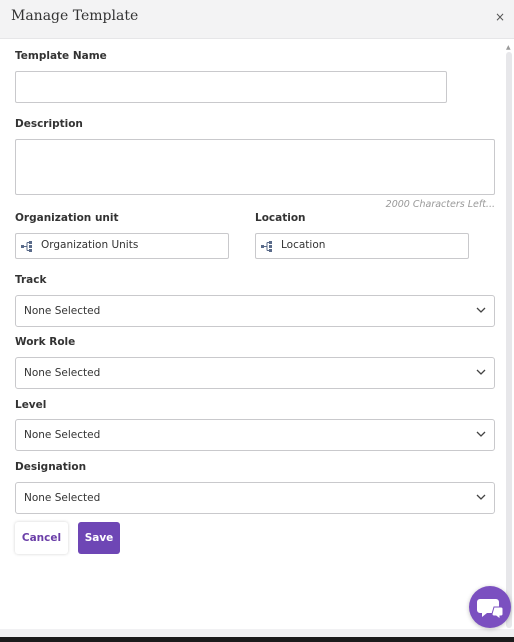 This screenshot has height=642, width=514. I want to click on designation-value: None Selected, so click(62, 498).